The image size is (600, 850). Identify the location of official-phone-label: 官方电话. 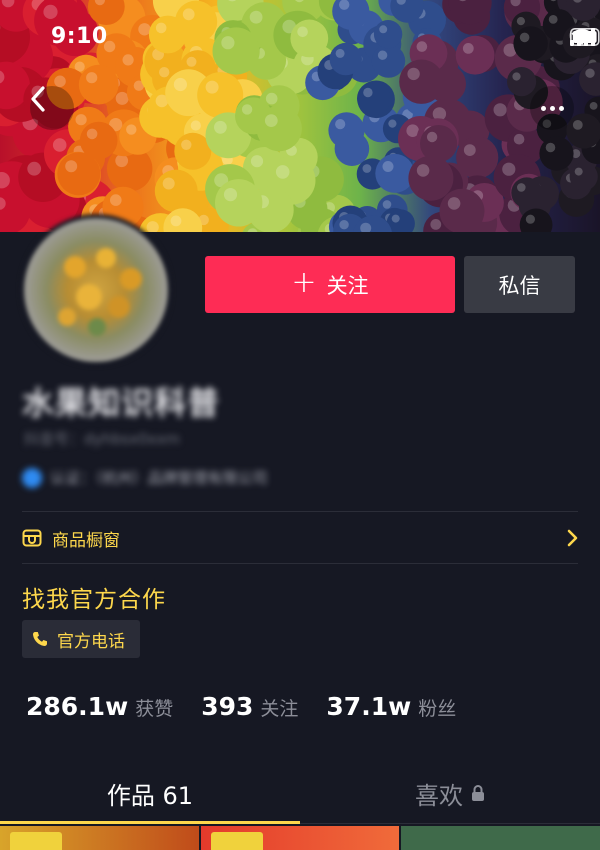
(91, 641).